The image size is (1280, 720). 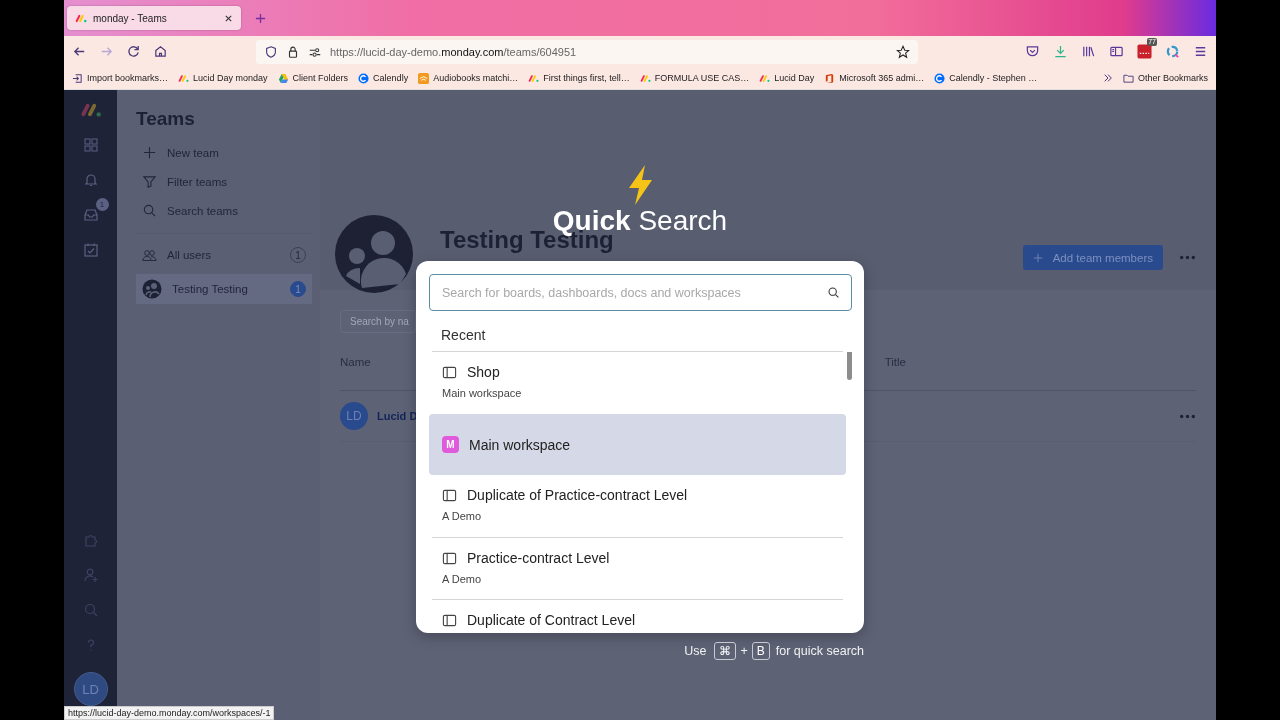 I want to click on bookmark-label: Client Folders, so click(x=320, y=78).